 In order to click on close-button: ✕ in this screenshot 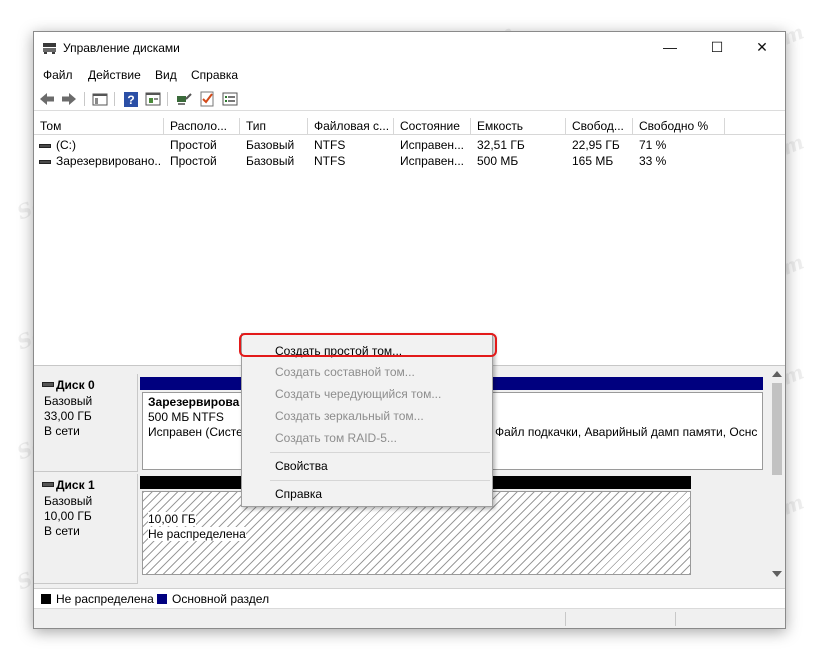, I will do `click(762, 47)`.